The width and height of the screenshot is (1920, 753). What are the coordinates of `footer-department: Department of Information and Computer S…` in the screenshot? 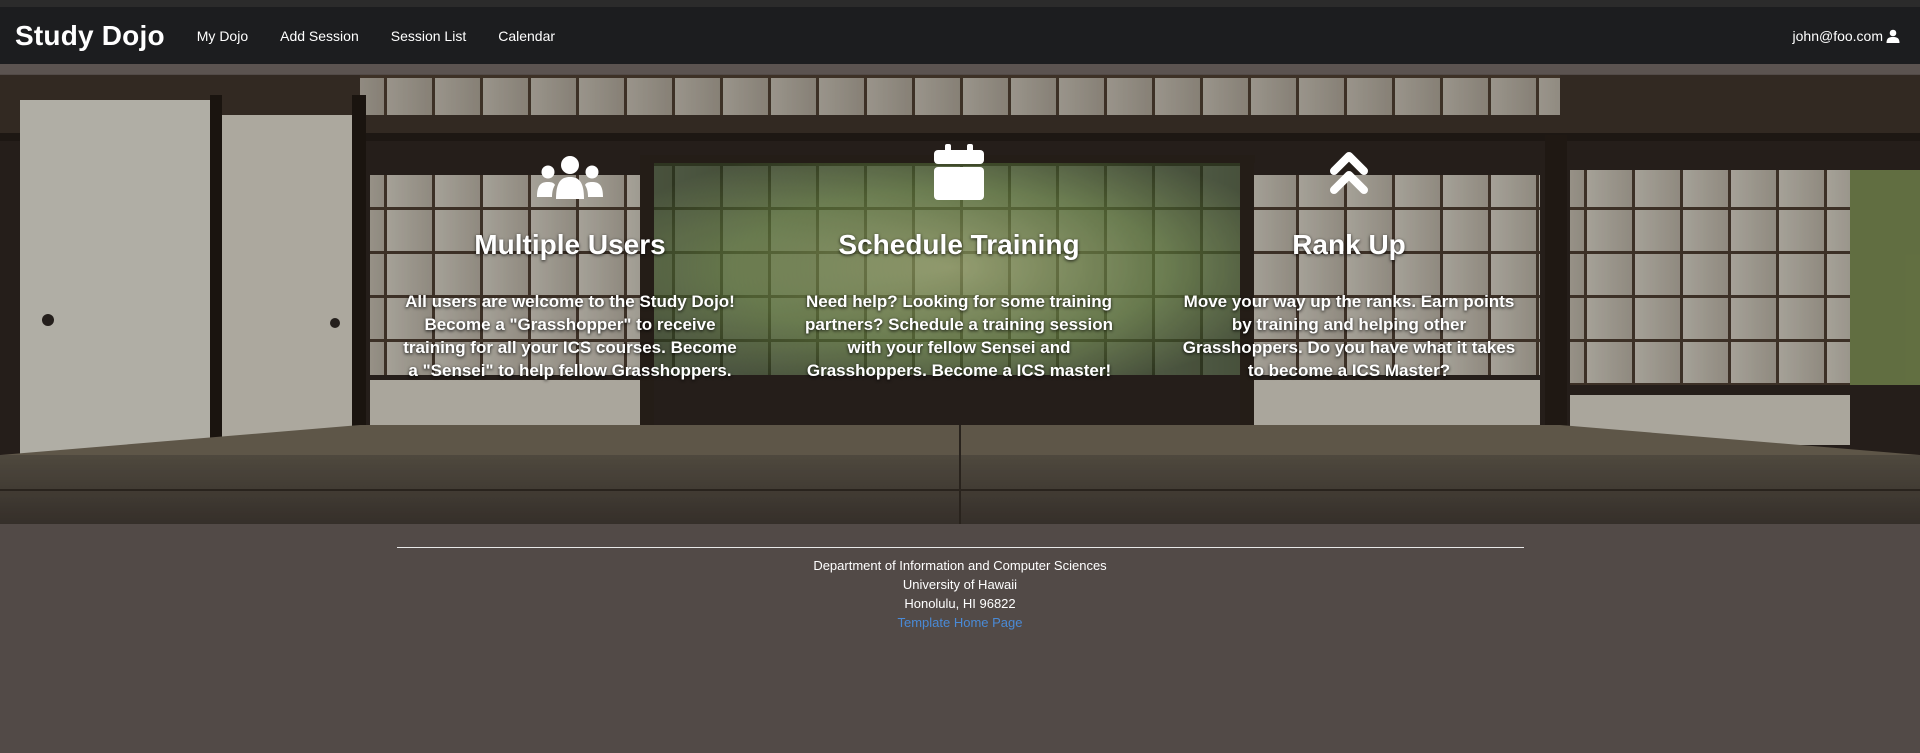 It's located at (960, 565).